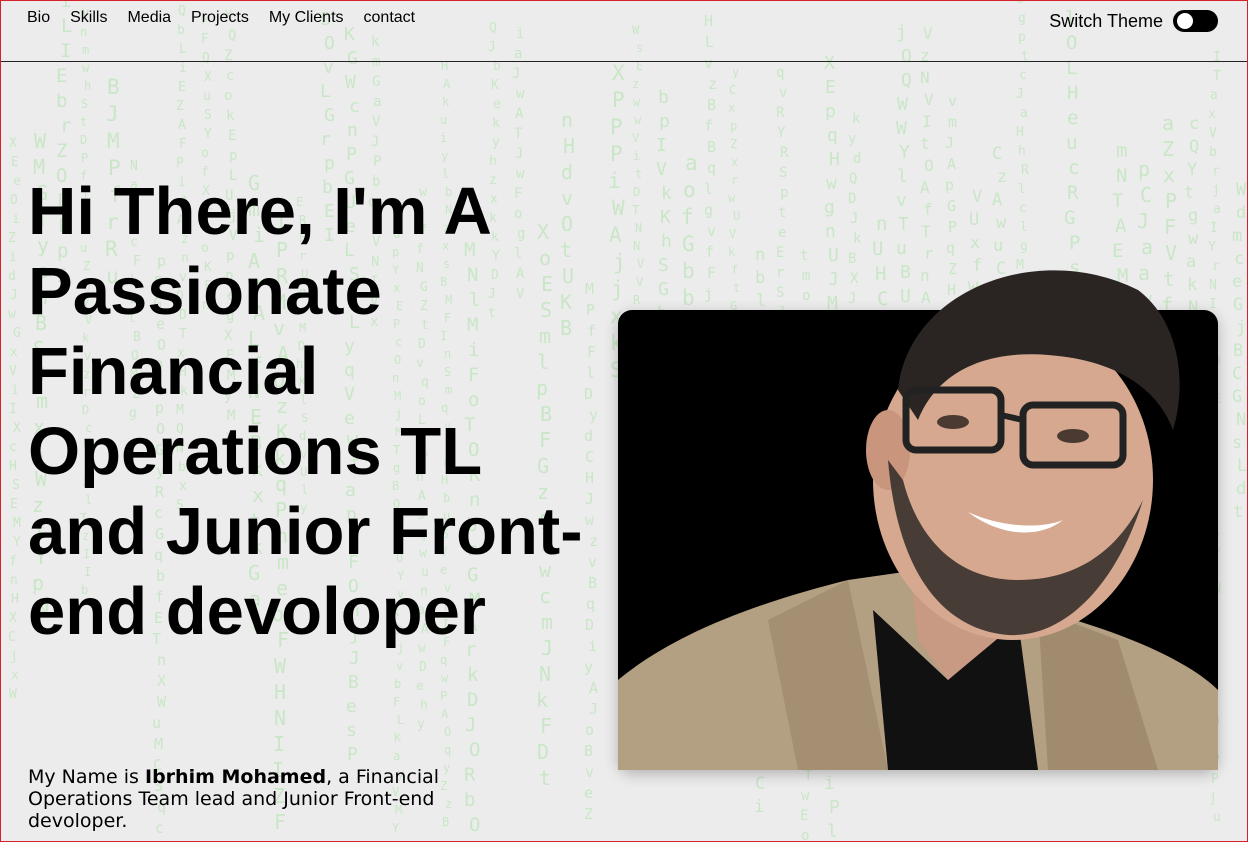  I want to click on svg-text: k, so click(496, 123).